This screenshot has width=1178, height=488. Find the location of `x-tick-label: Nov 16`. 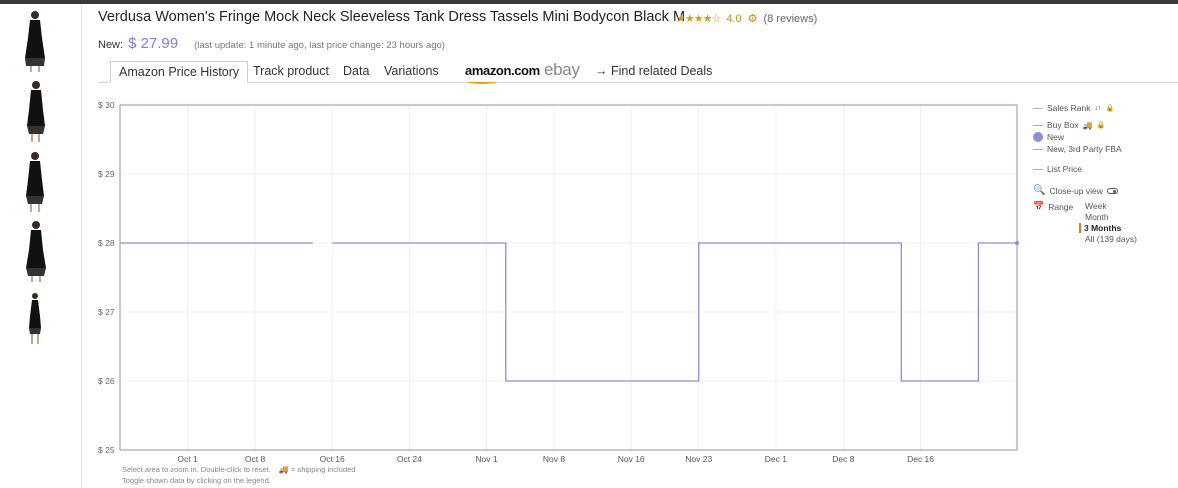

x-tick-label: Nov 16 is located at coordinates (631, 459).